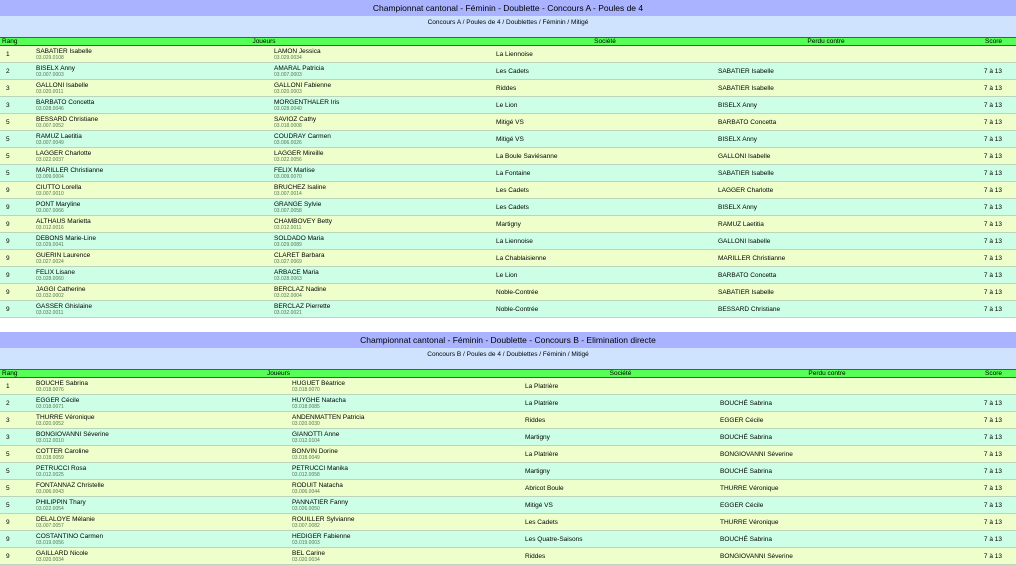 This screenshot has height=565, width=1016. I want to click on societe-cell: Abricot Boule, so click(620, 488).